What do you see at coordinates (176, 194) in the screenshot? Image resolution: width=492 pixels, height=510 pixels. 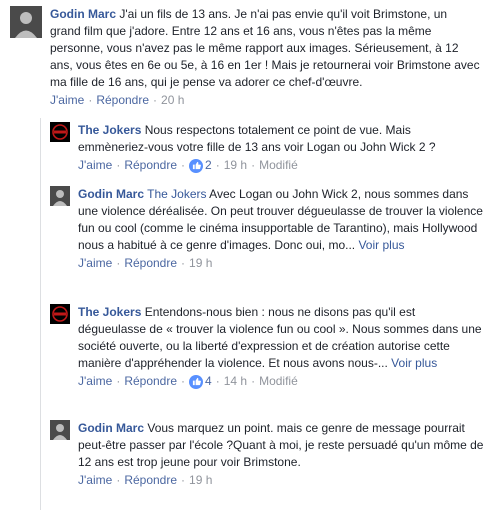 I see `mention-link: The Jokers` at bounding box center [176, 194].